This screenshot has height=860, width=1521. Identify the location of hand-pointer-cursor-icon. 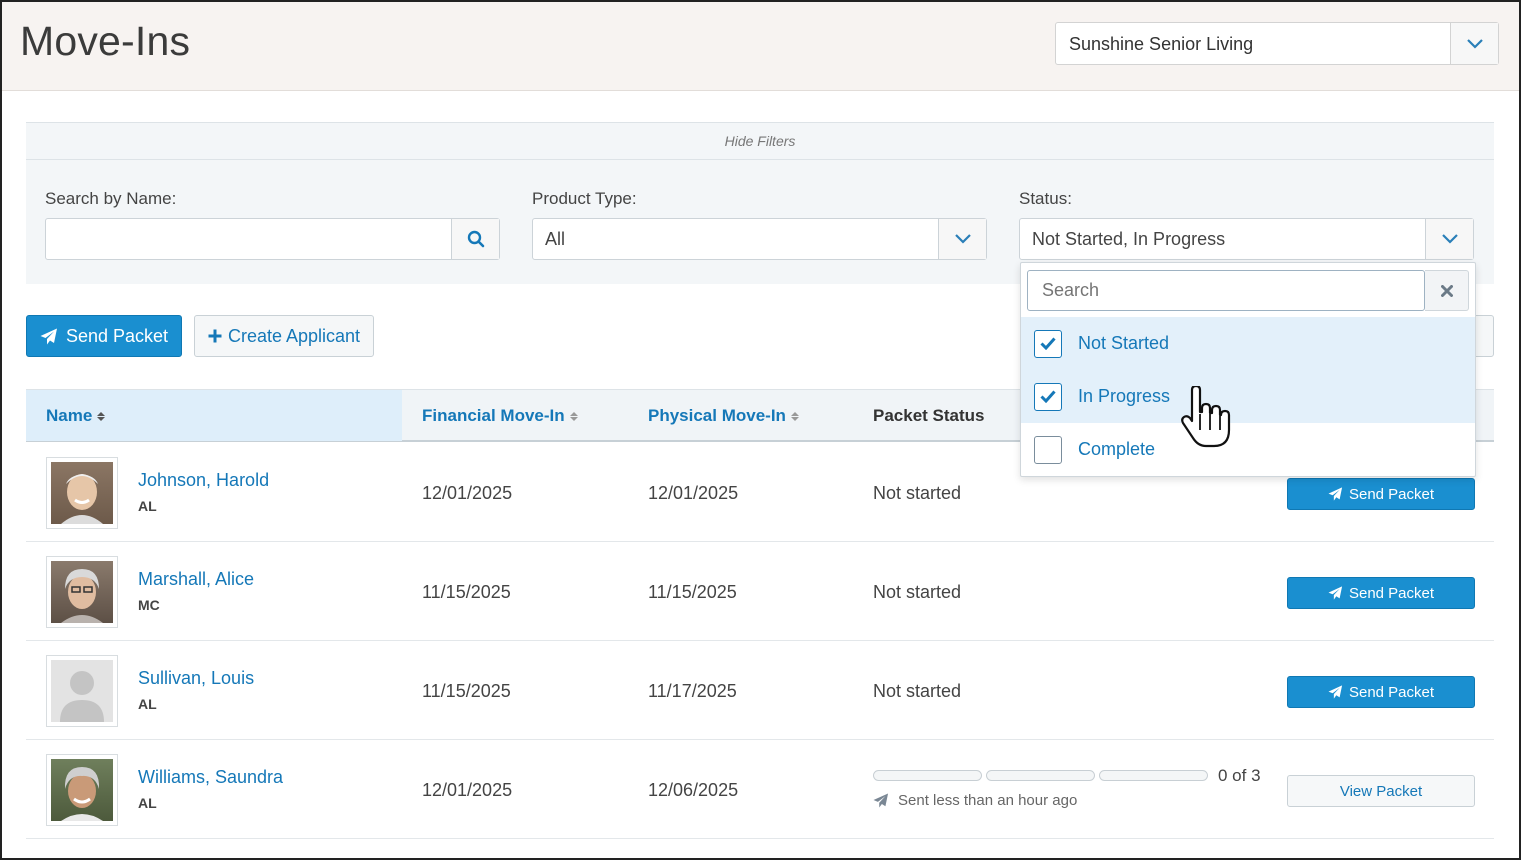
(1206, 419).